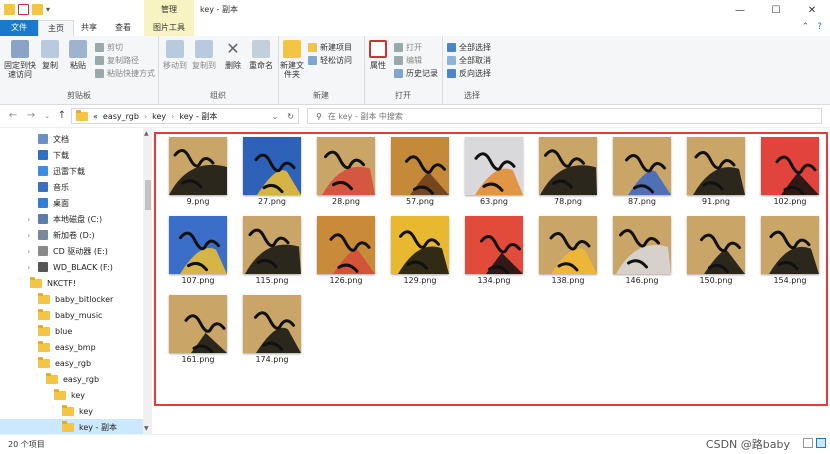  I want to click on file-tile: 27.png, so click(272, 171).